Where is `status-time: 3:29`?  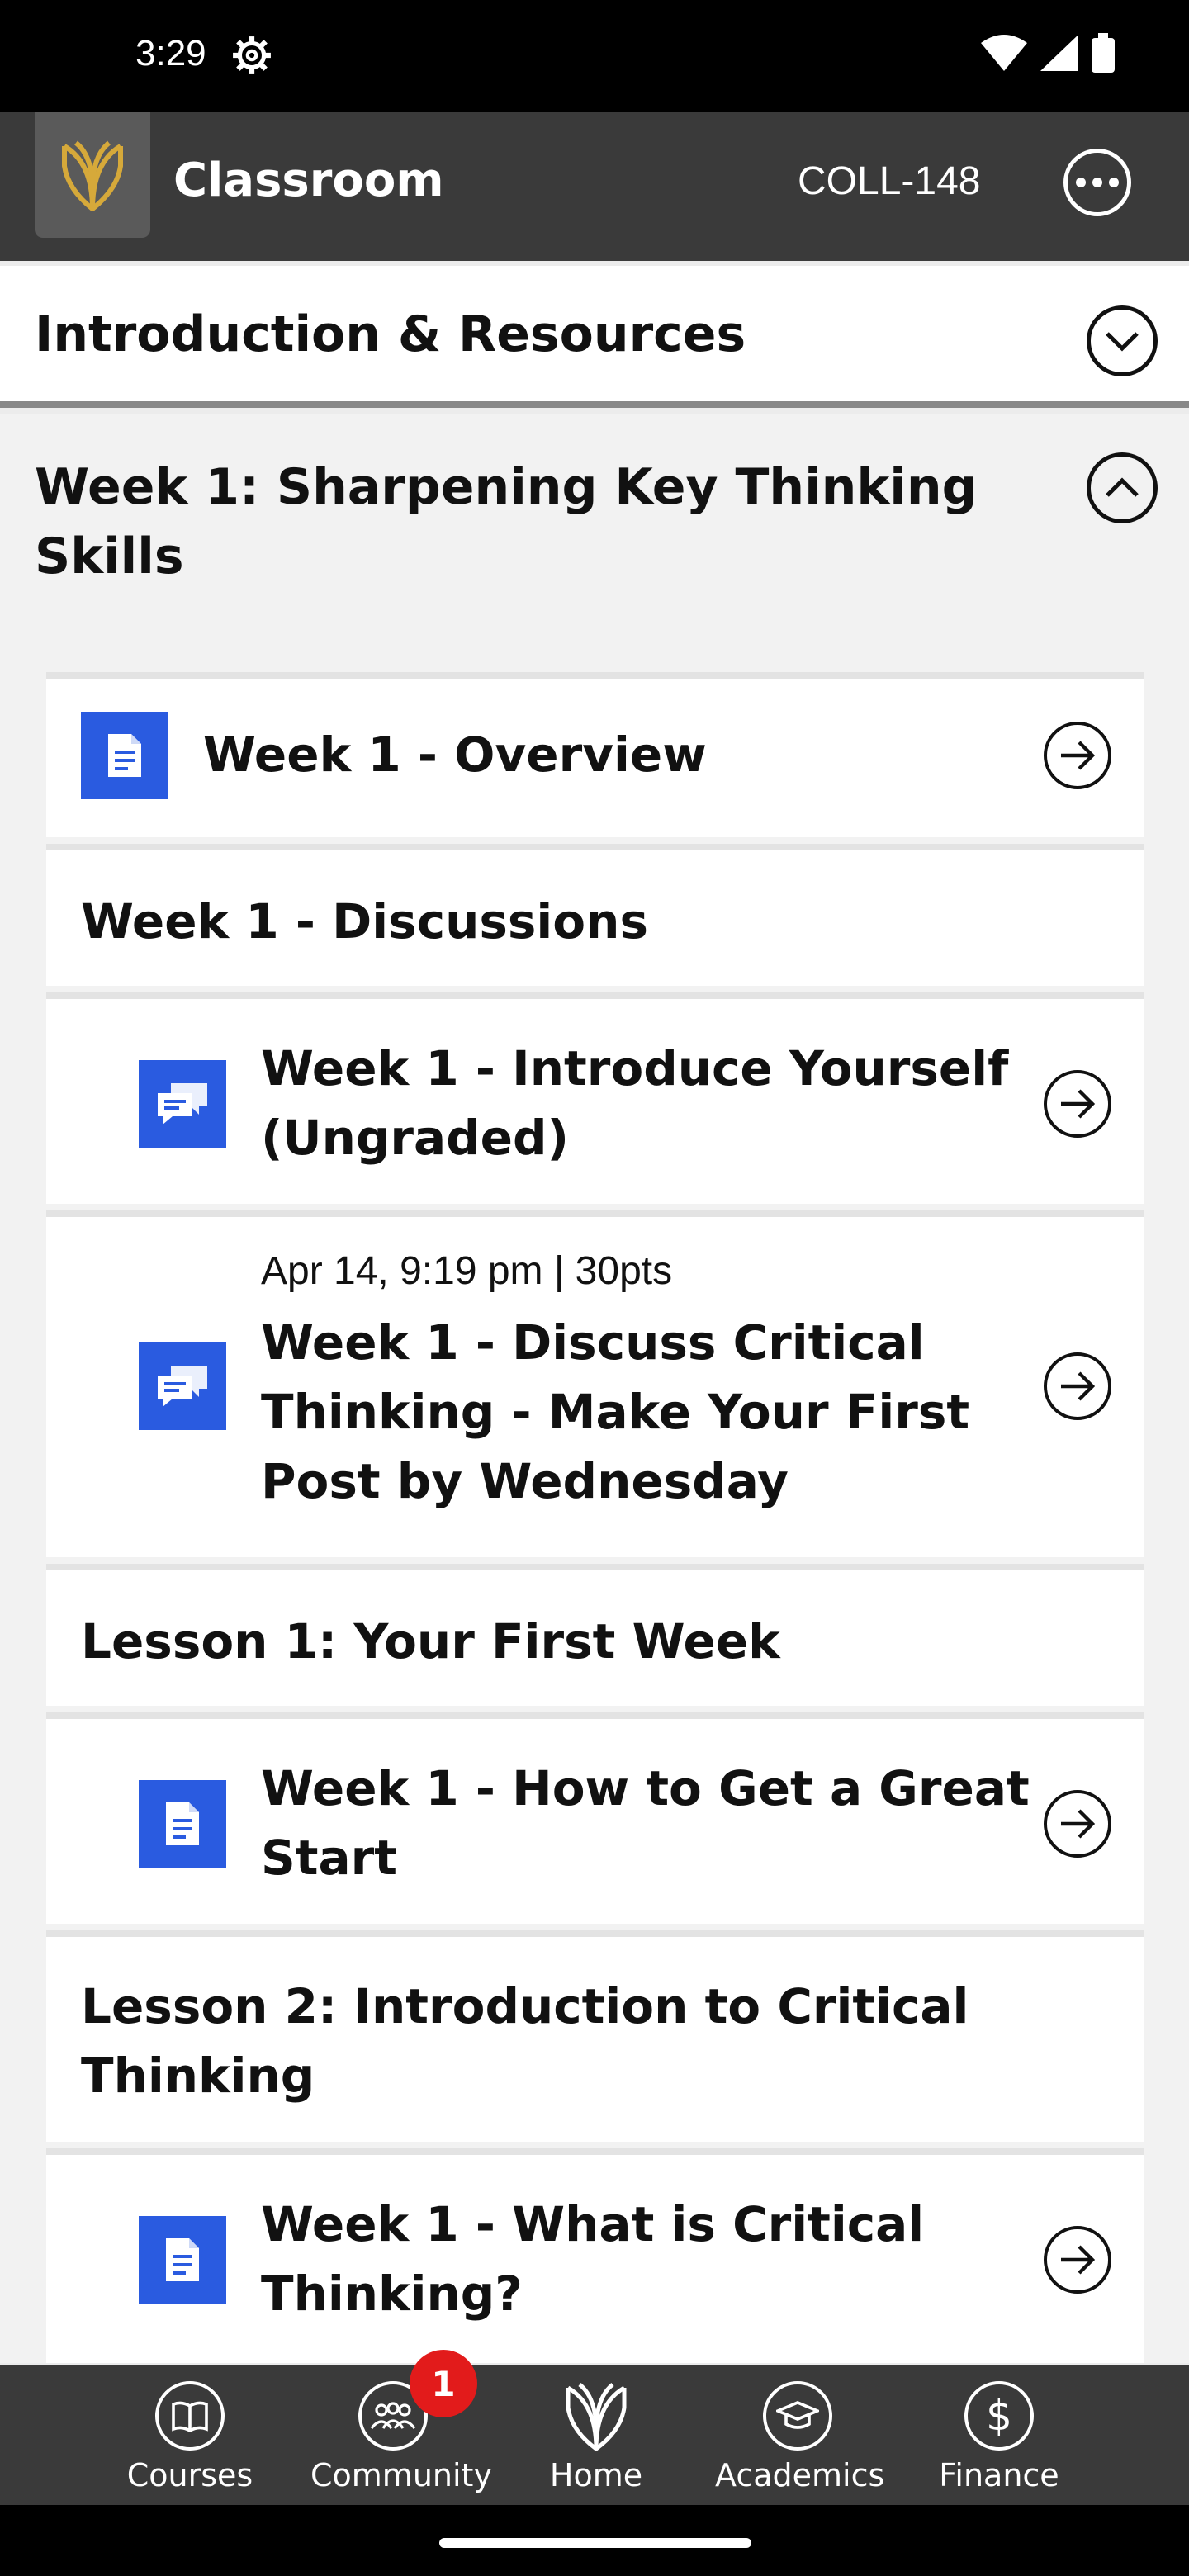
status-time: 3:29 is located at coordinates (170, 53).